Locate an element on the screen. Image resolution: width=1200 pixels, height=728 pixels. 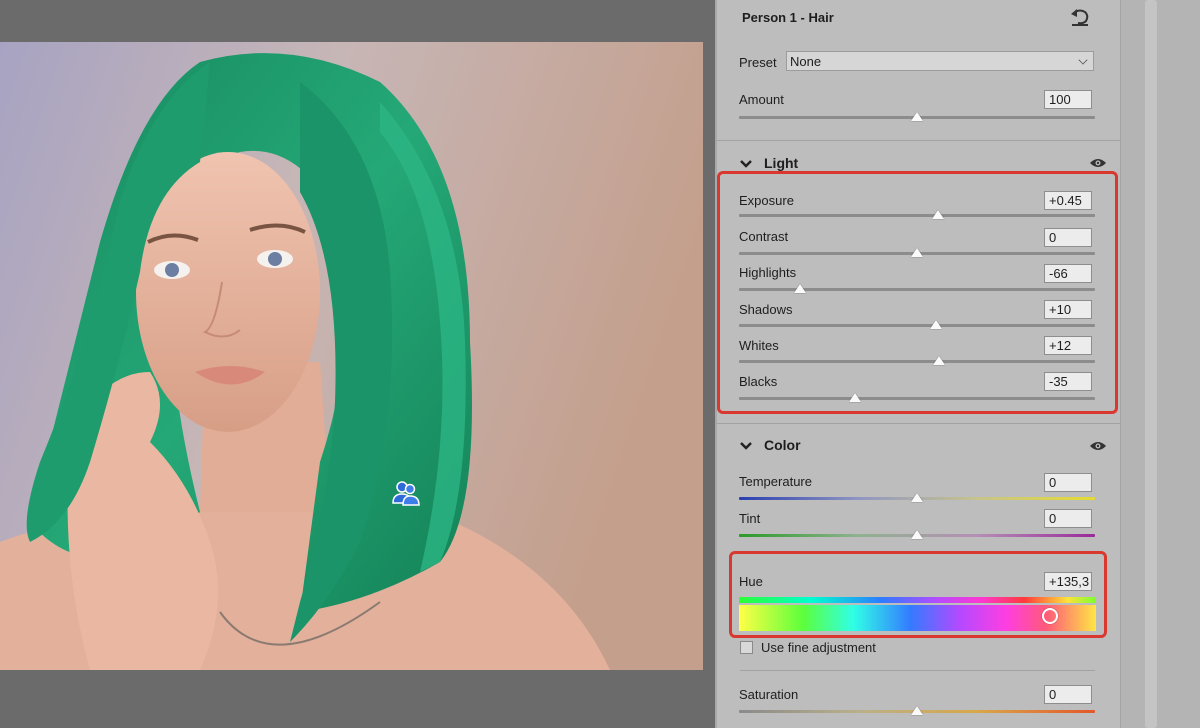
reset-icon is located at coordinates (1080, 17).